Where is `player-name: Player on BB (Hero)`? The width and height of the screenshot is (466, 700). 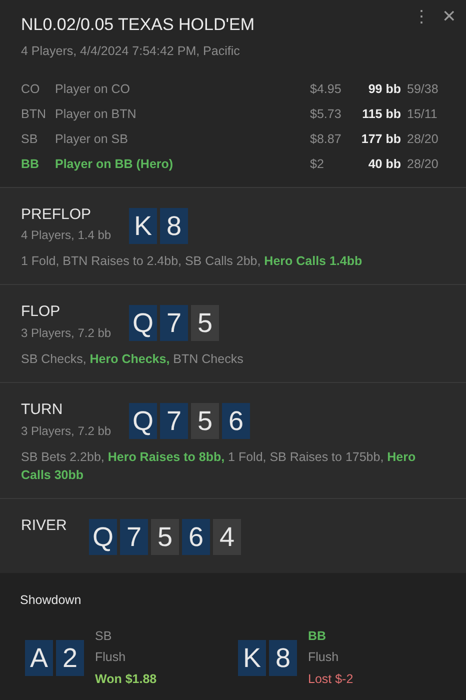 player-name: Player on BB (Hero) is located at coordinates (114, 164).